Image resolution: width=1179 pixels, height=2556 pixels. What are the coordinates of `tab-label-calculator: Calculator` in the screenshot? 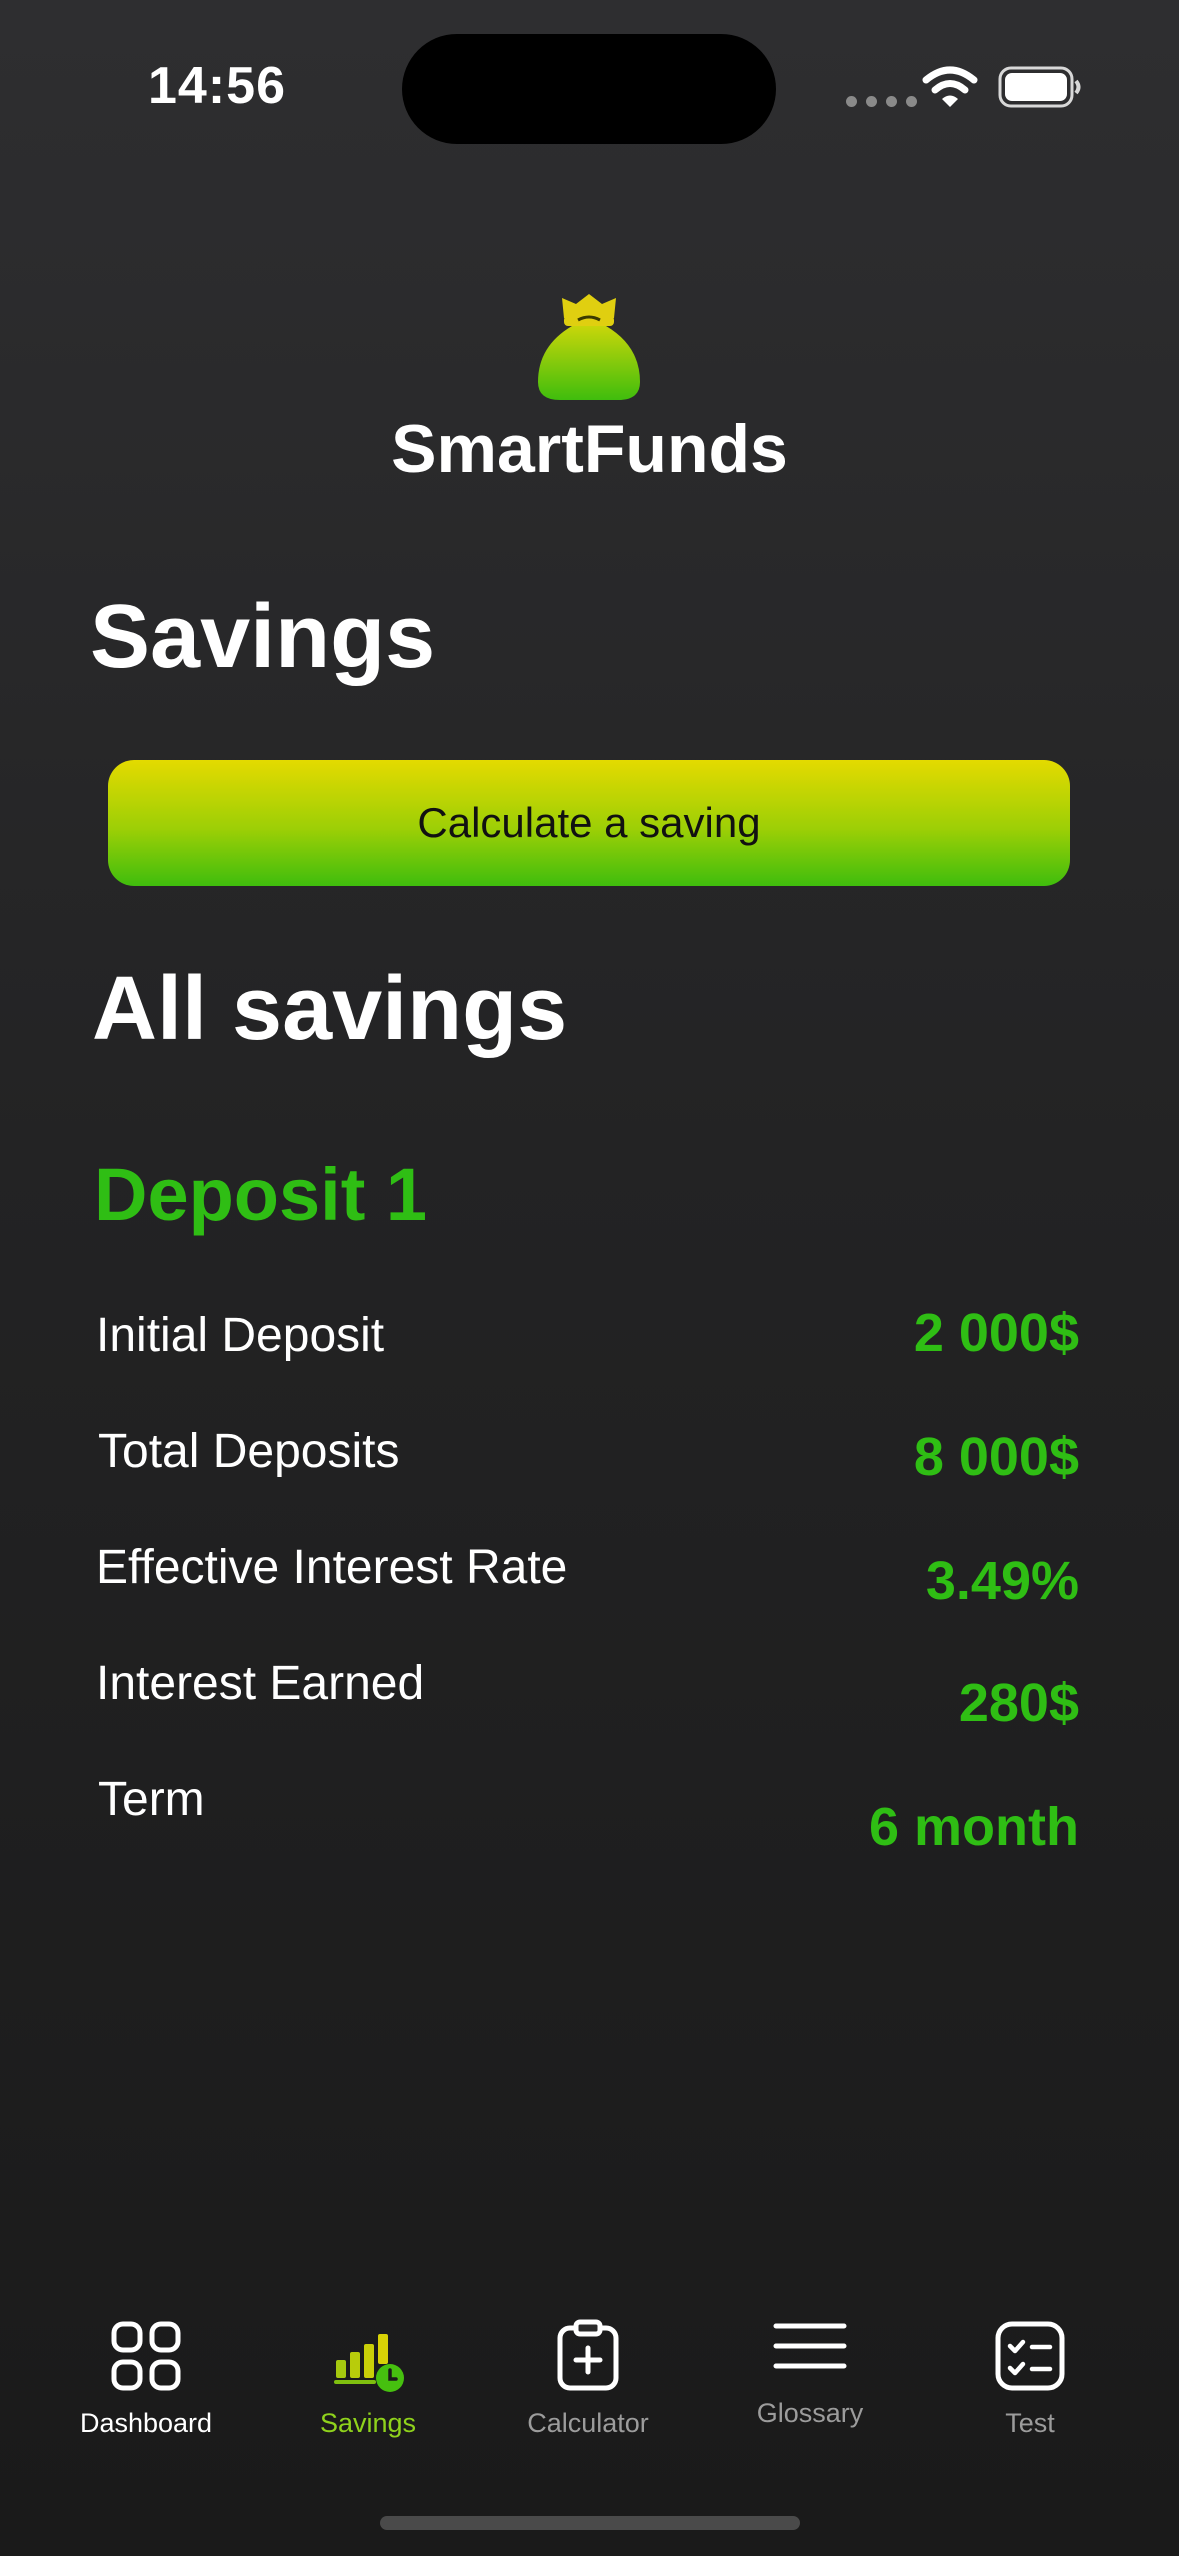 It's located at (588, 2423).